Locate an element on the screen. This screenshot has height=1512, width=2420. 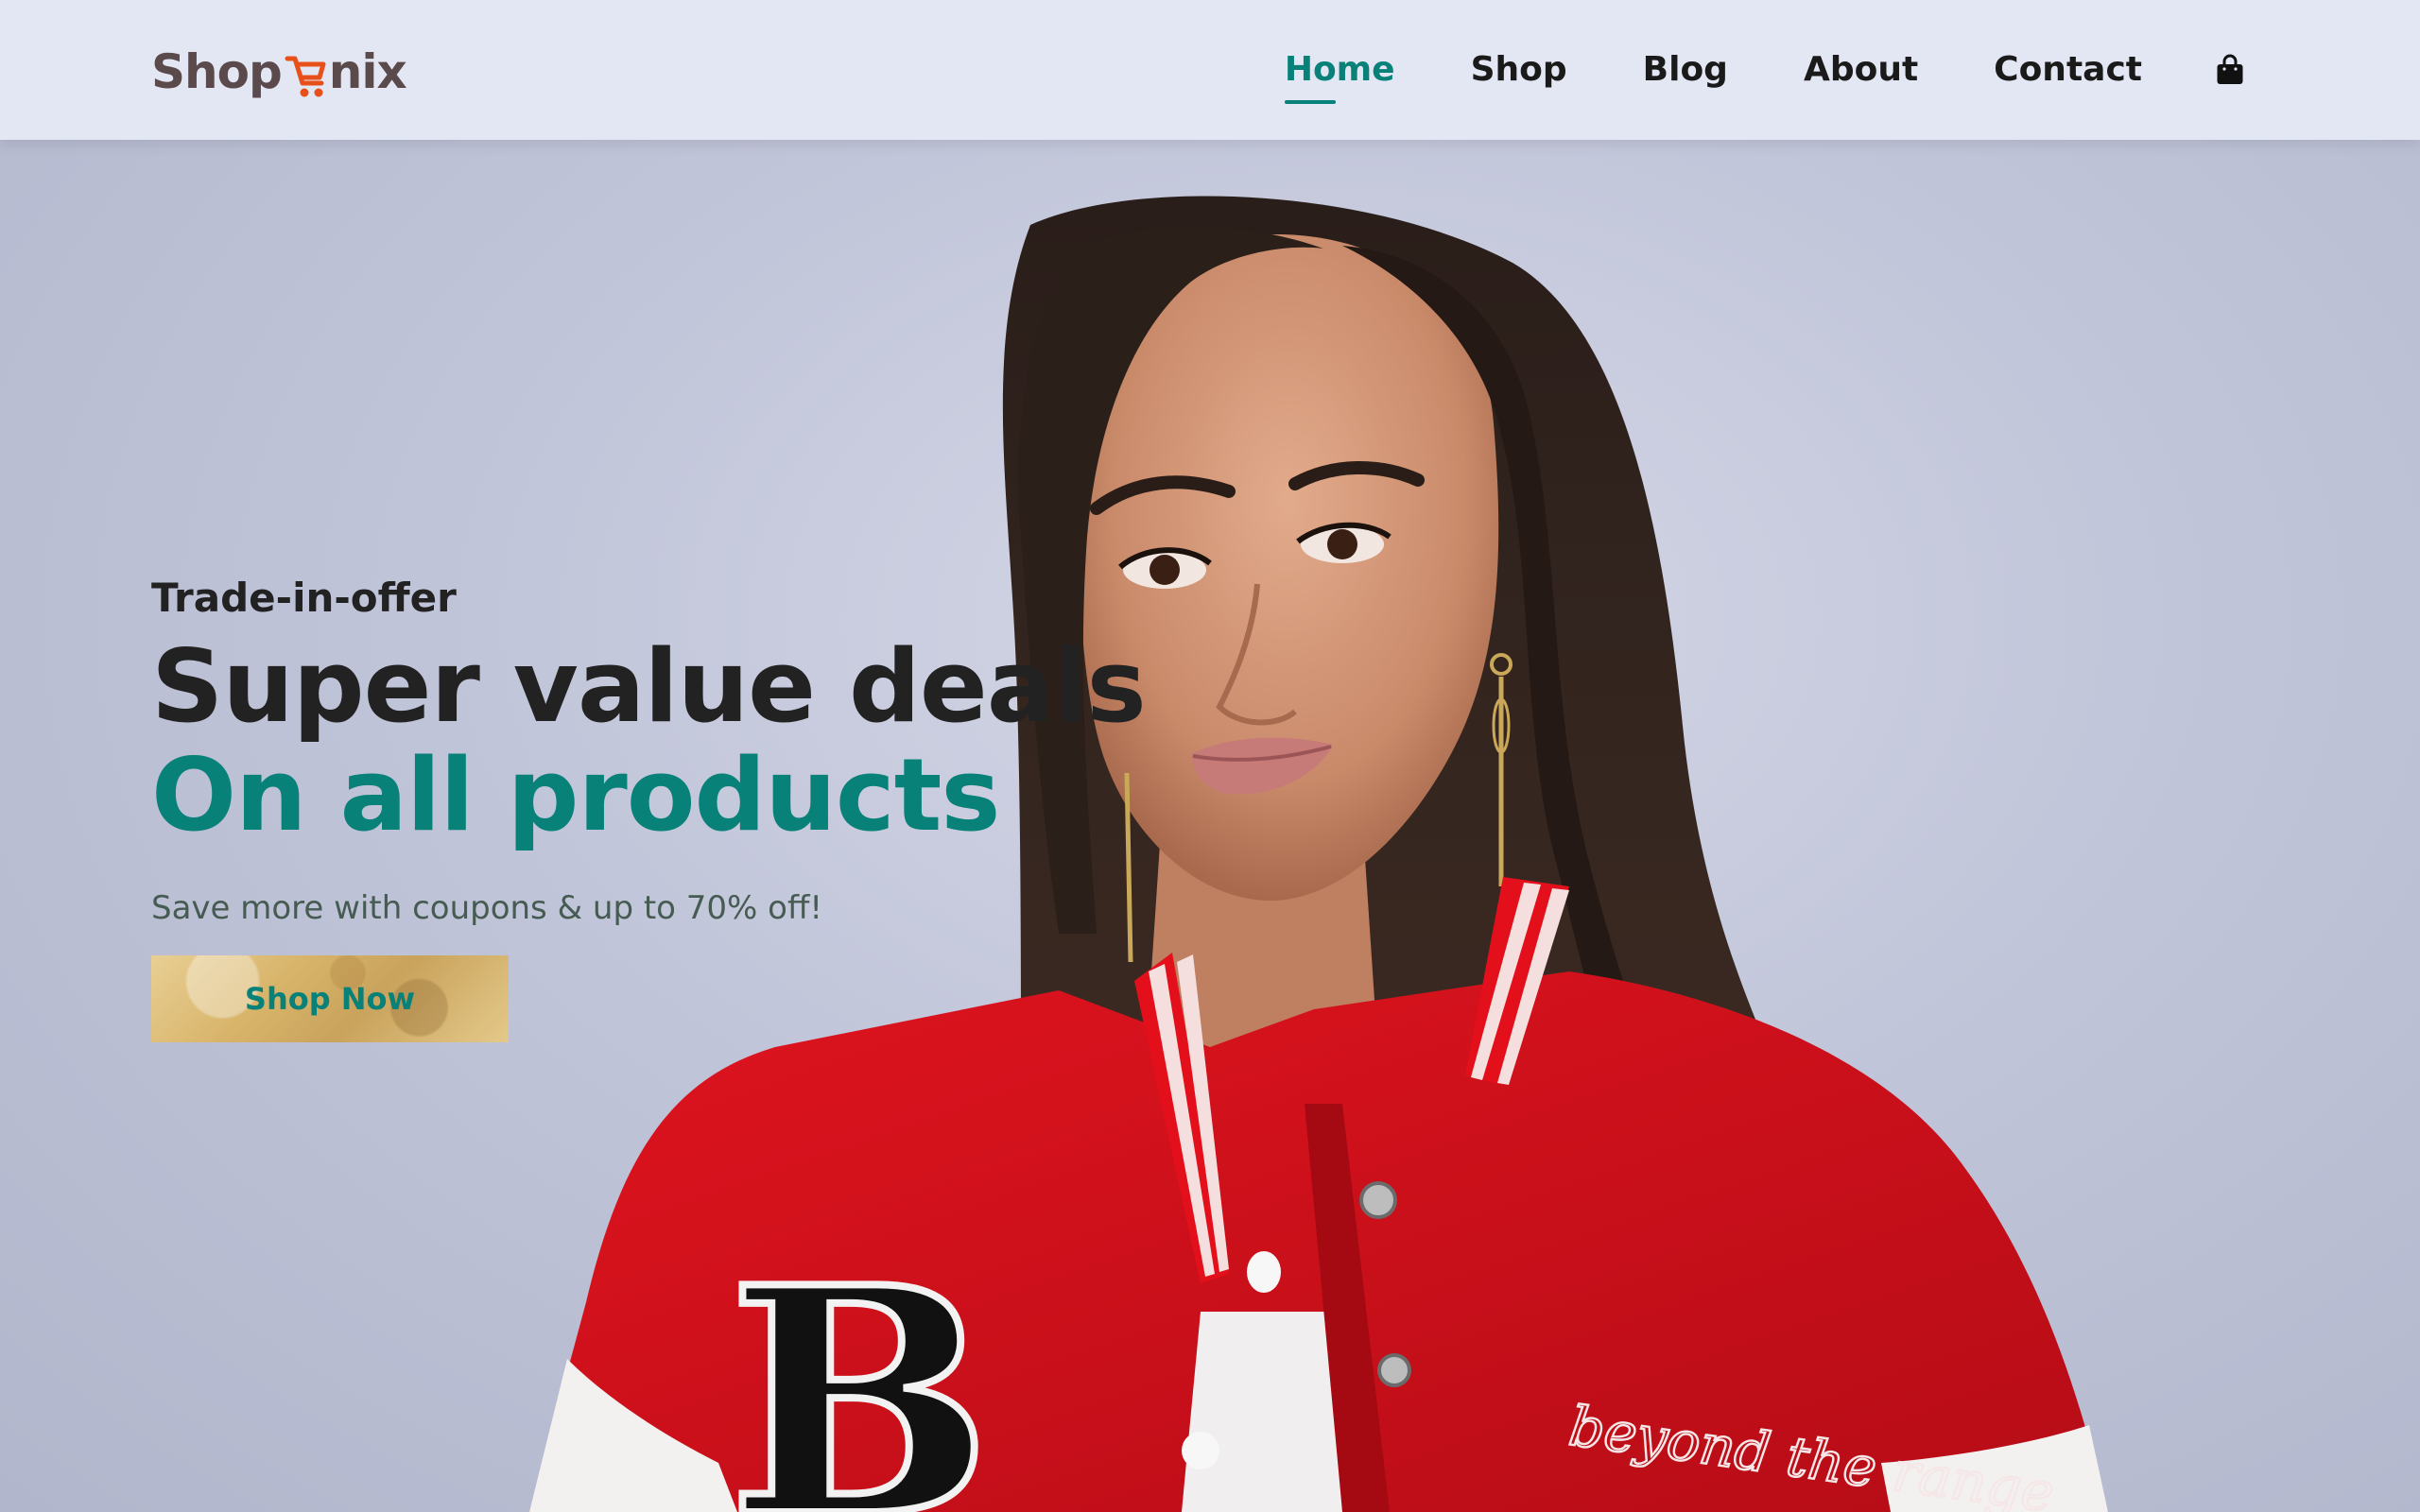
nav-blog: Blog is located at coordinates (1686, 70).